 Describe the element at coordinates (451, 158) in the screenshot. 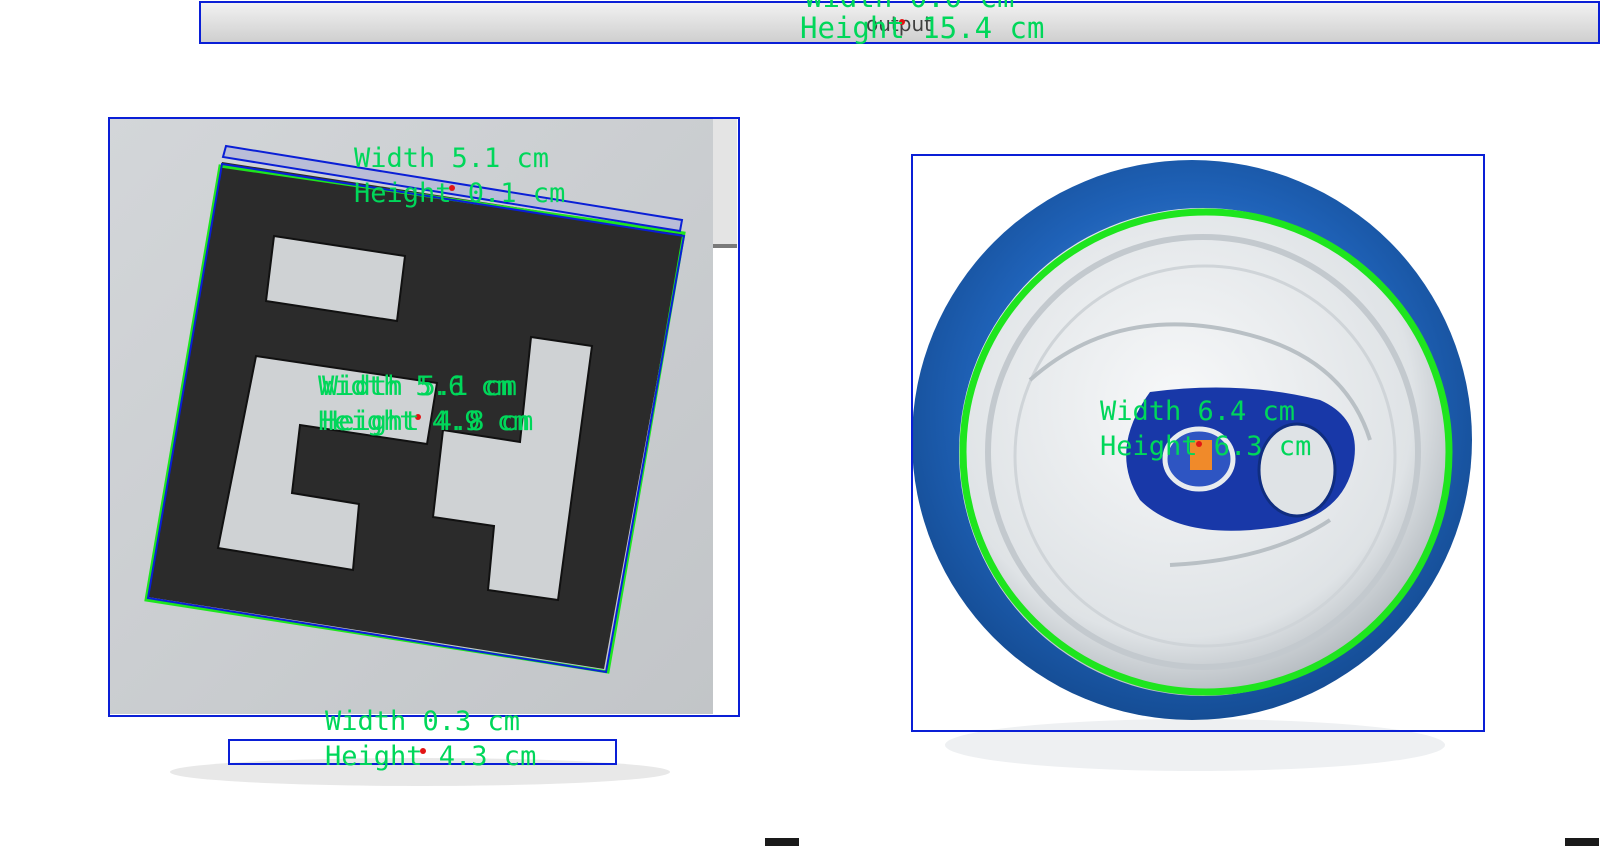

I see `sliver-width-label: Width 5.1 cm` at that location.